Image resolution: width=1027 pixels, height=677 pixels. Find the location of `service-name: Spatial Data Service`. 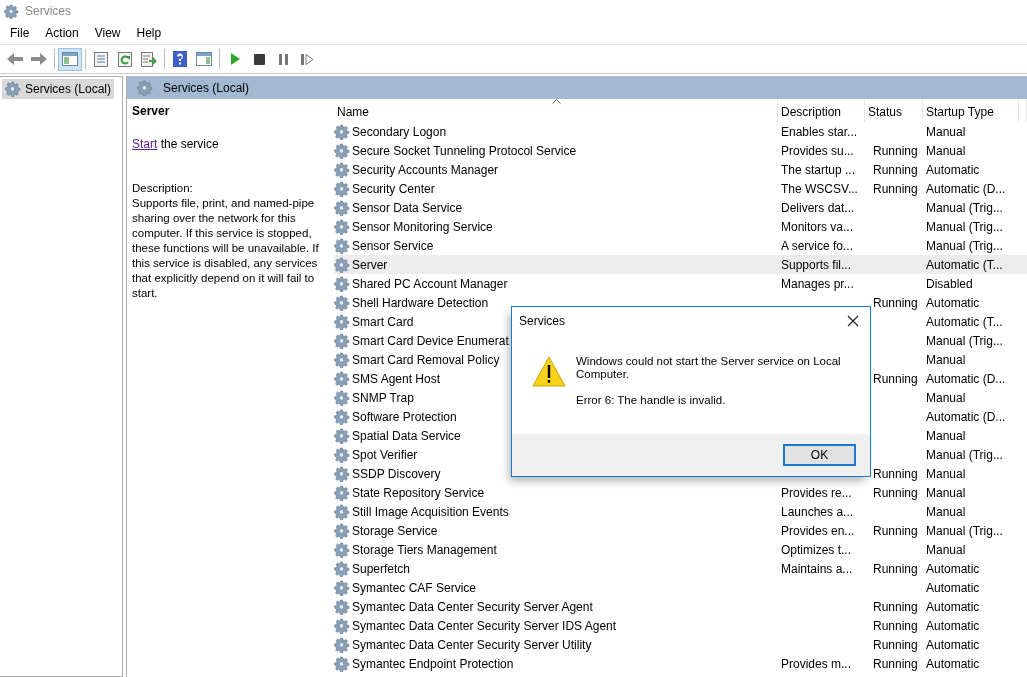

service-name: Spatial Data Service is located at coordinates (406, 435).